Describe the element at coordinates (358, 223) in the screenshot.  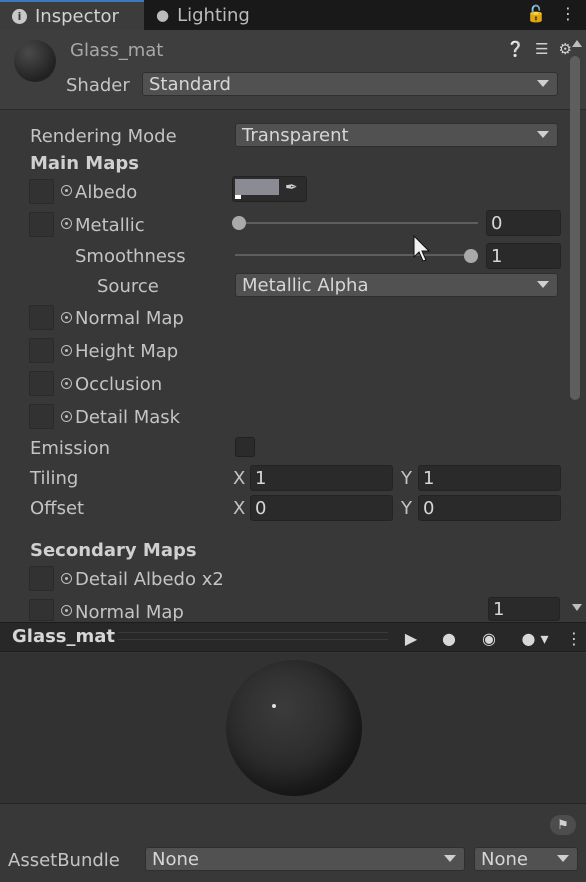
I see `metallic-slider-track` at that location.